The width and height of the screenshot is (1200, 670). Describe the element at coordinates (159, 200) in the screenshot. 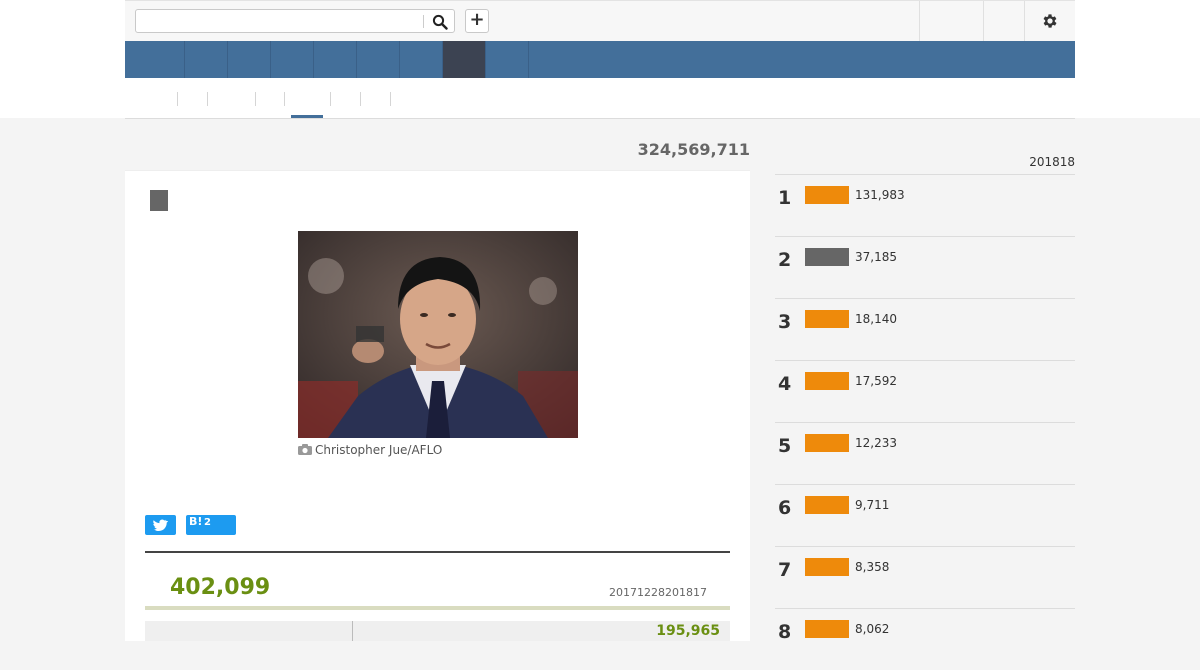

I see `category-badge` at that location.